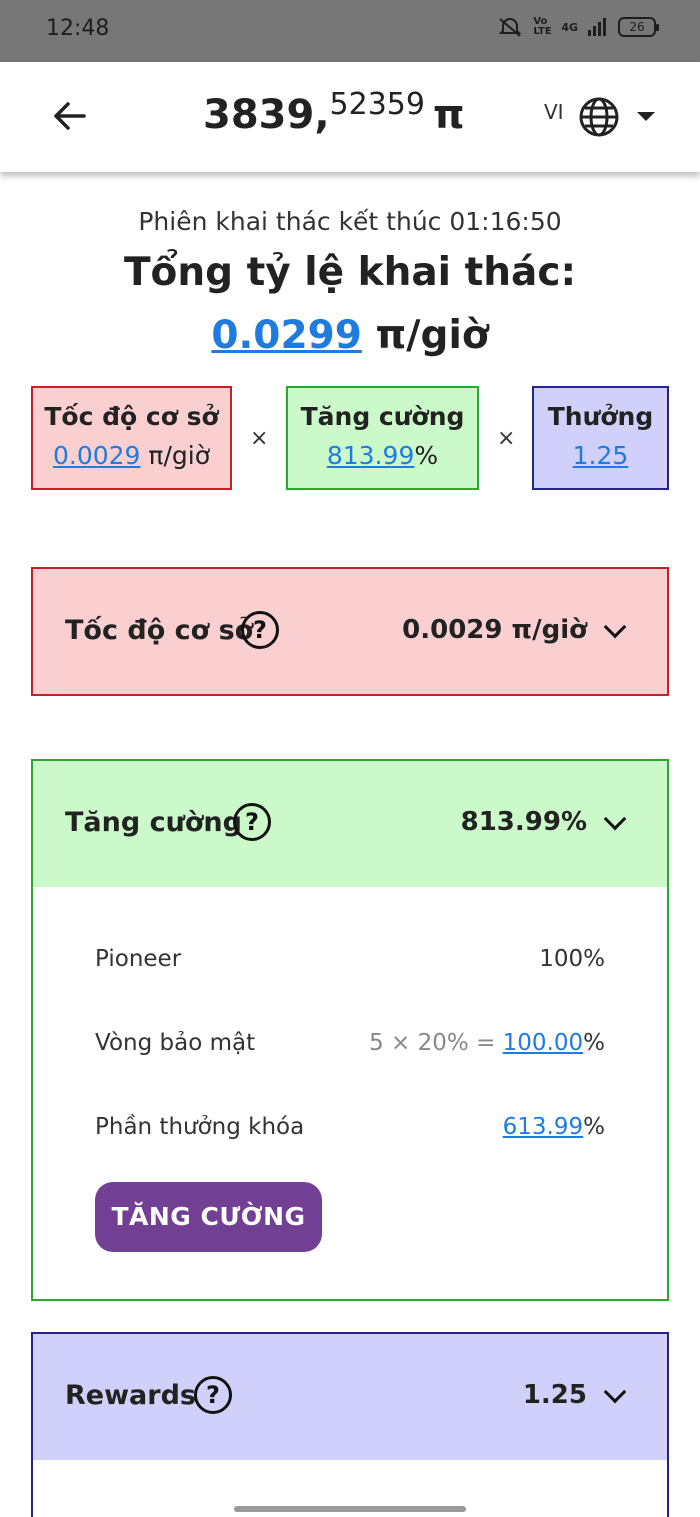 This screenshot has width=700, height=1517. What do you see at coordinates (159, 630) in the screenshot?
I see `base-rate-section-title: Tốc độ cơ sở` at bounding box center [159, 630].